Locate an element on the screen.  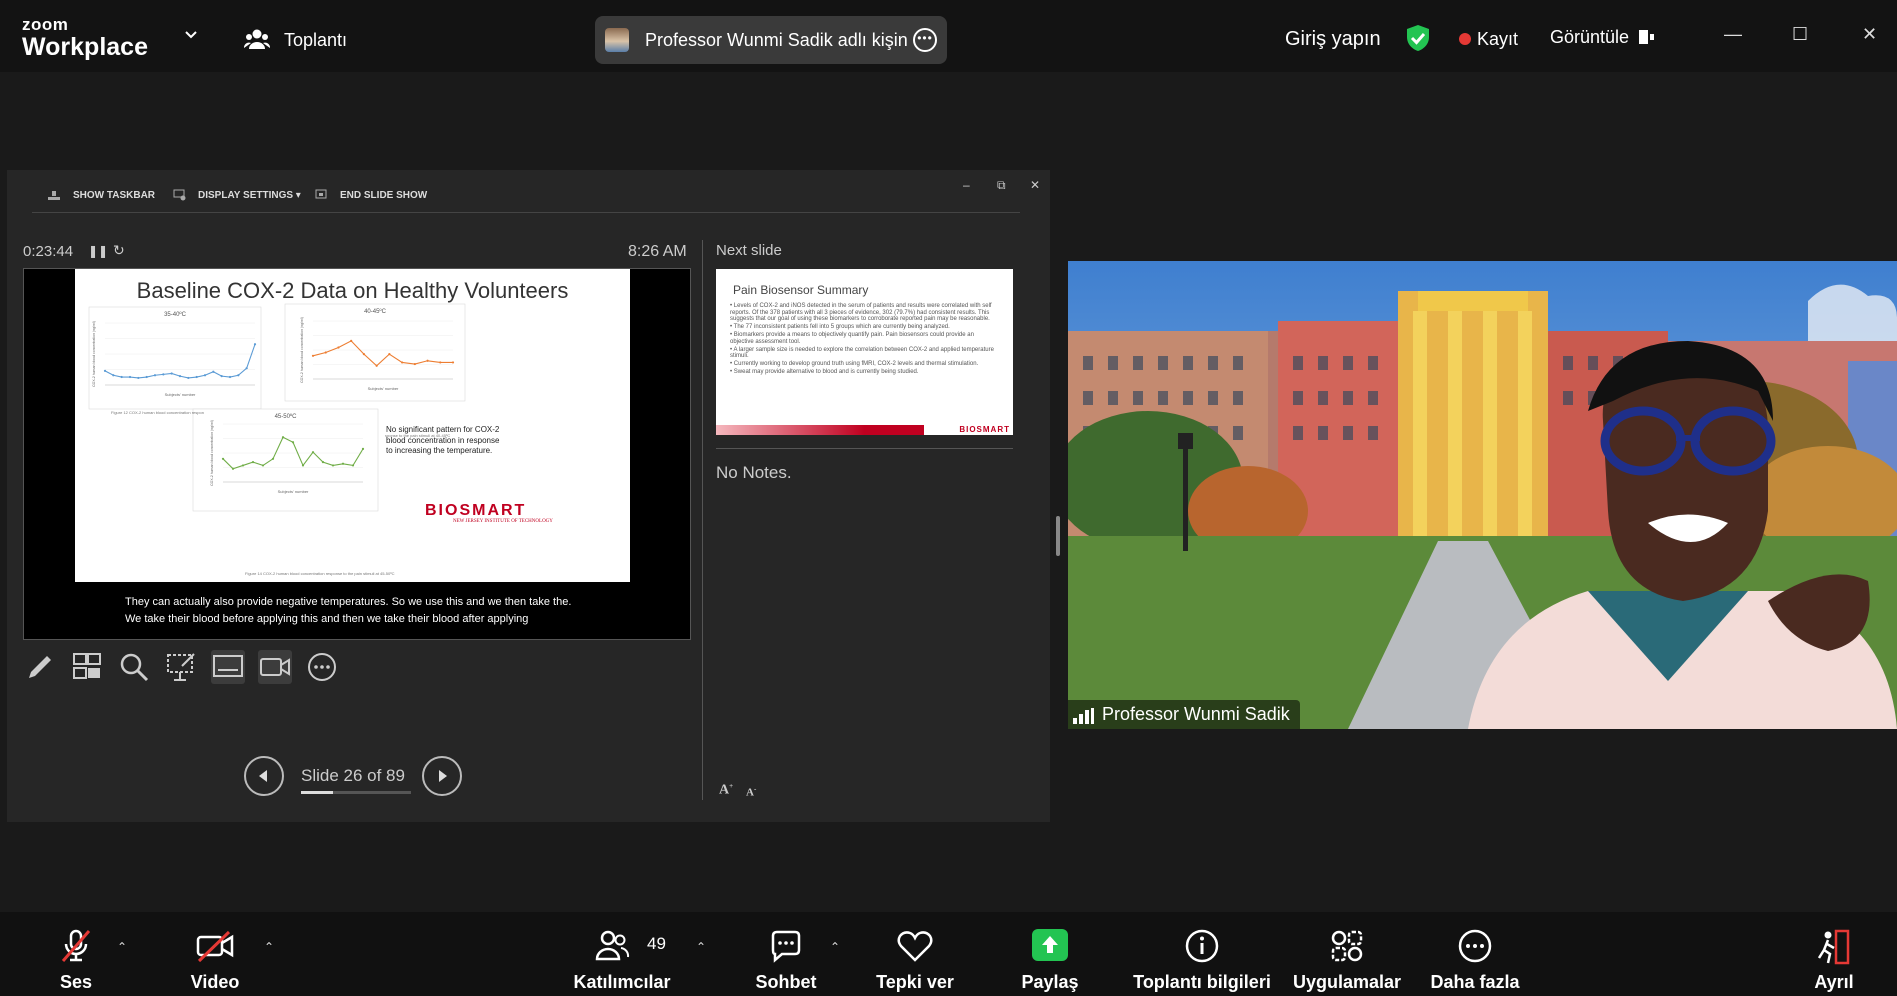
meeting-menu: Toplantı is located at coordinates (315, 40).